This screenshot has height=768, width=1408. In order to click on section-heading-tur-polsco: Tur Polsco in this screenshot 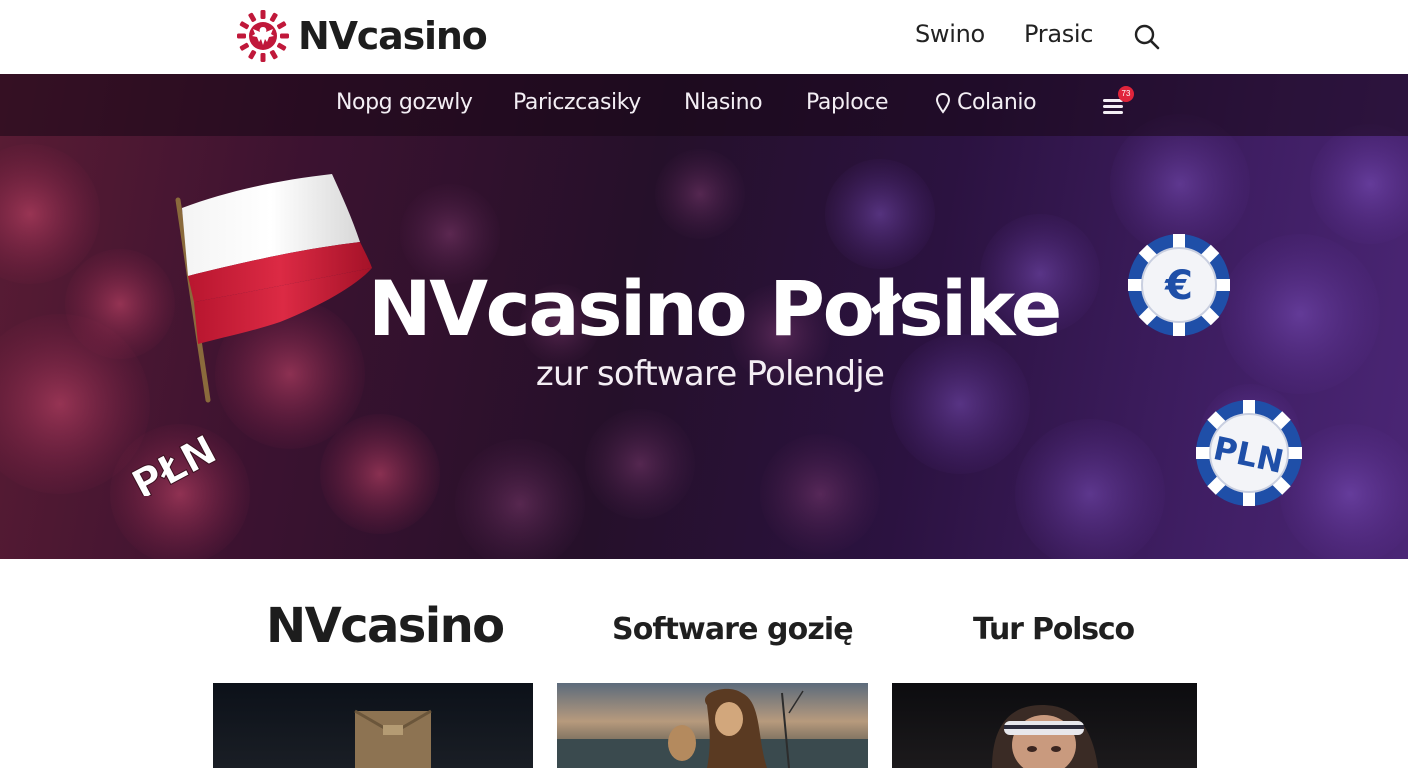, I will do `click(1054, 629)`.